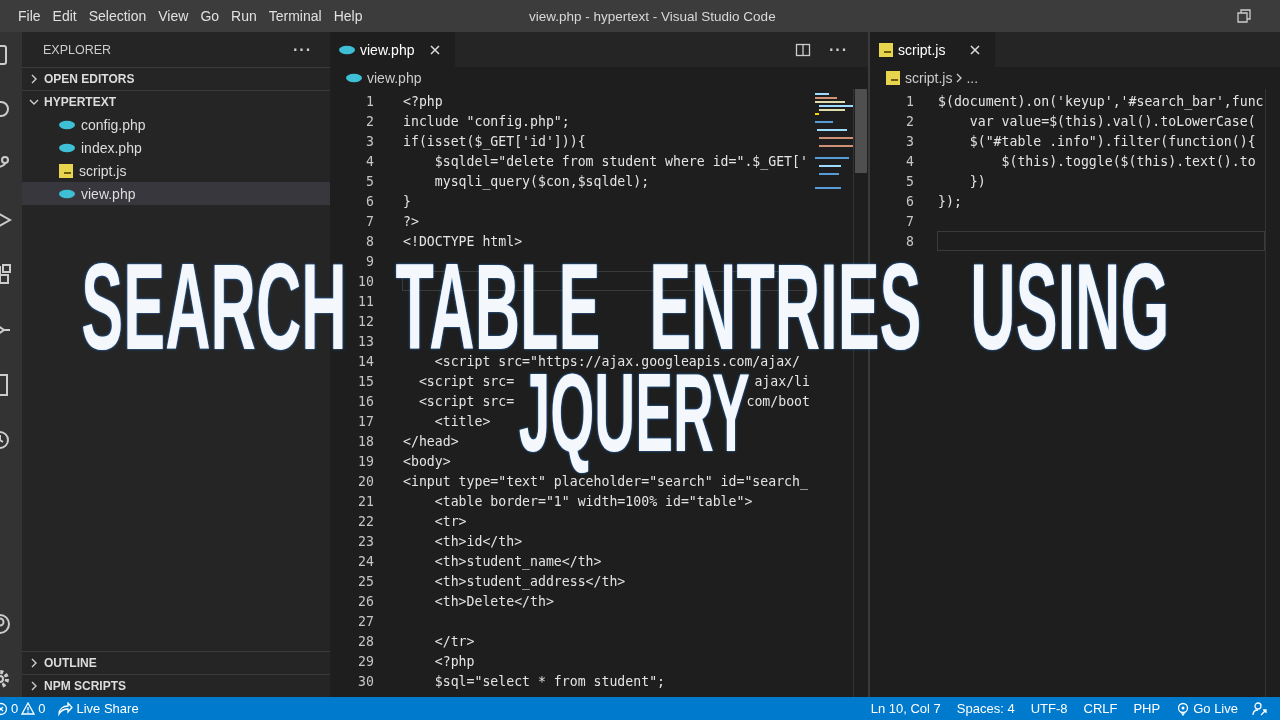 Image resolution: width=1280 pixels, height=720 pixels. Describe the element at coordinates (210, 16) in the screenshot. I see `menu-item: Go` at that location.